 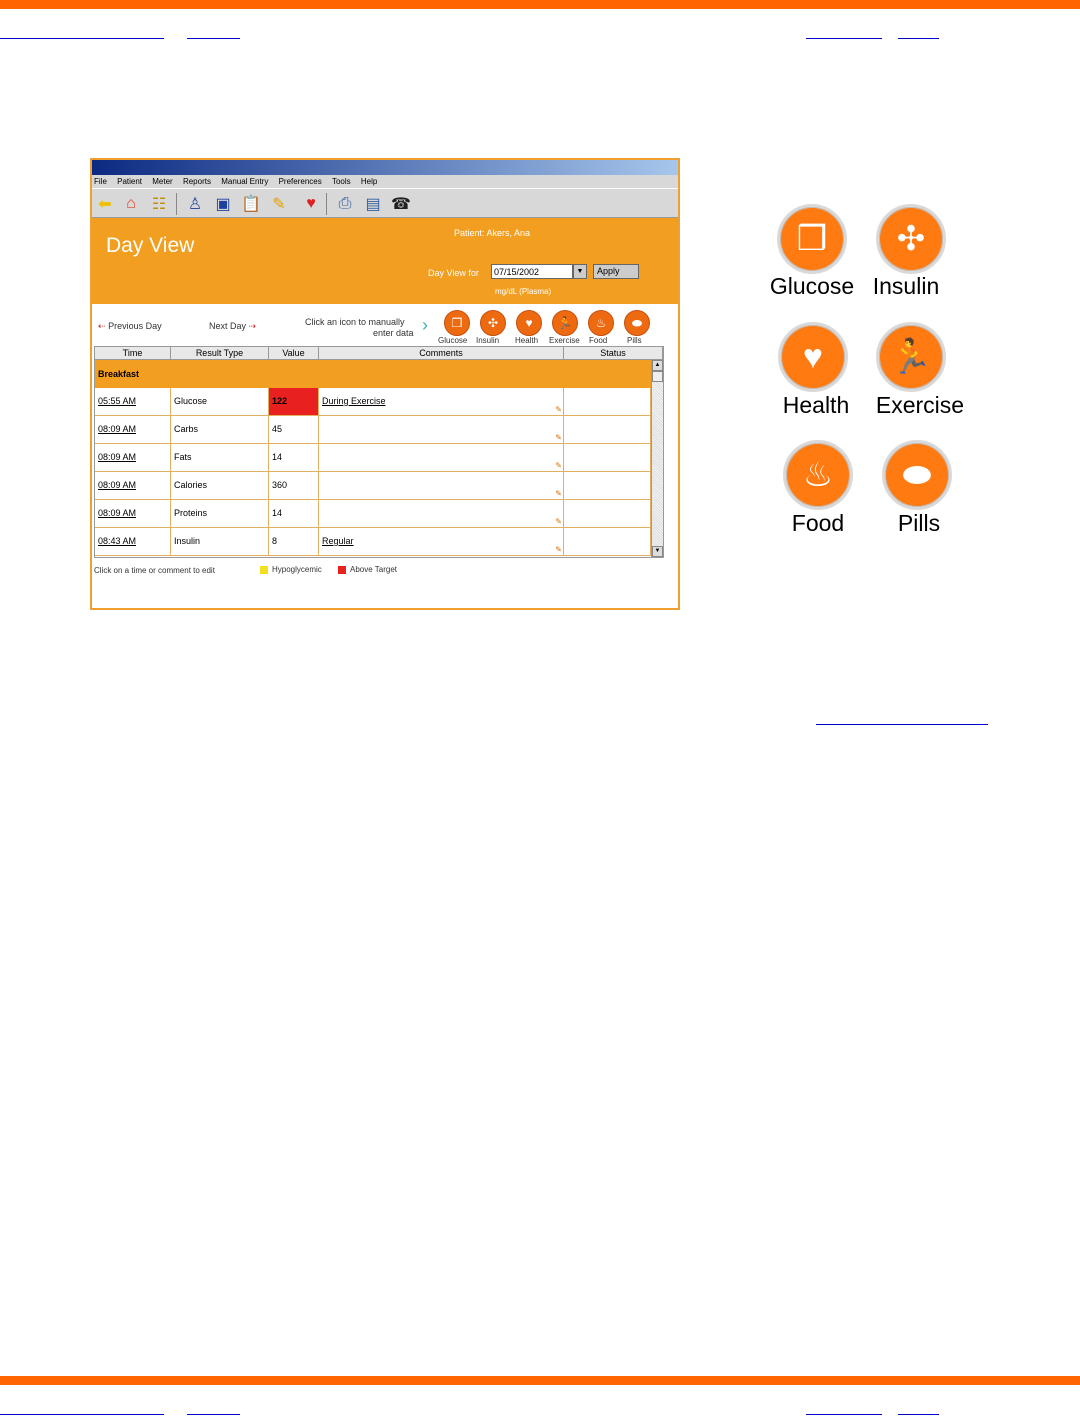 What do you see at coordinates (251, 204) in the screenshot?
I see `clipboard-icon: 📋` at bounding box center [251, 204].